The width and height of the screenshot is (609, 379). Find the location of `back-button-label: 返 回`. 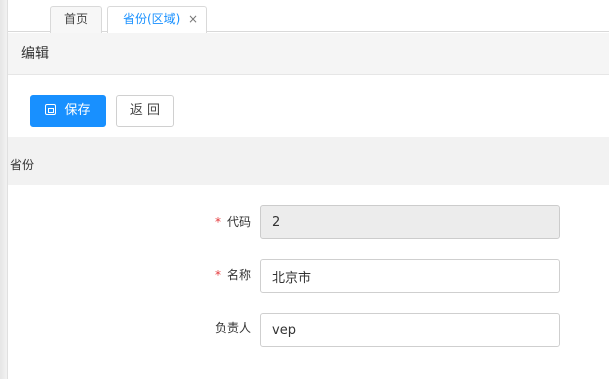

back-button-label: 返 回 is located at coordinates (145, 110).